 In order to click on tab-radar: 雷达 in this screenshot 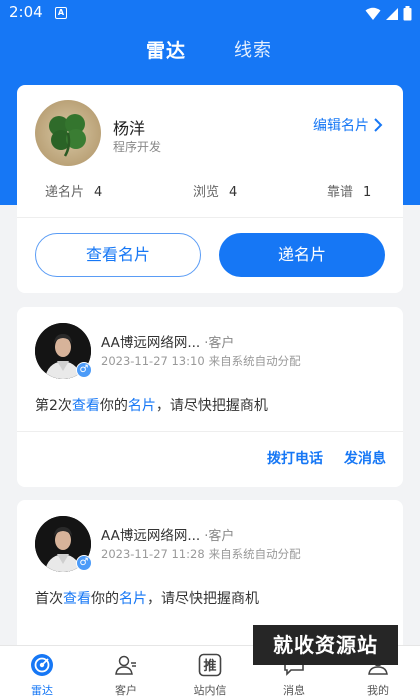, I will do `click(166, 49)`.